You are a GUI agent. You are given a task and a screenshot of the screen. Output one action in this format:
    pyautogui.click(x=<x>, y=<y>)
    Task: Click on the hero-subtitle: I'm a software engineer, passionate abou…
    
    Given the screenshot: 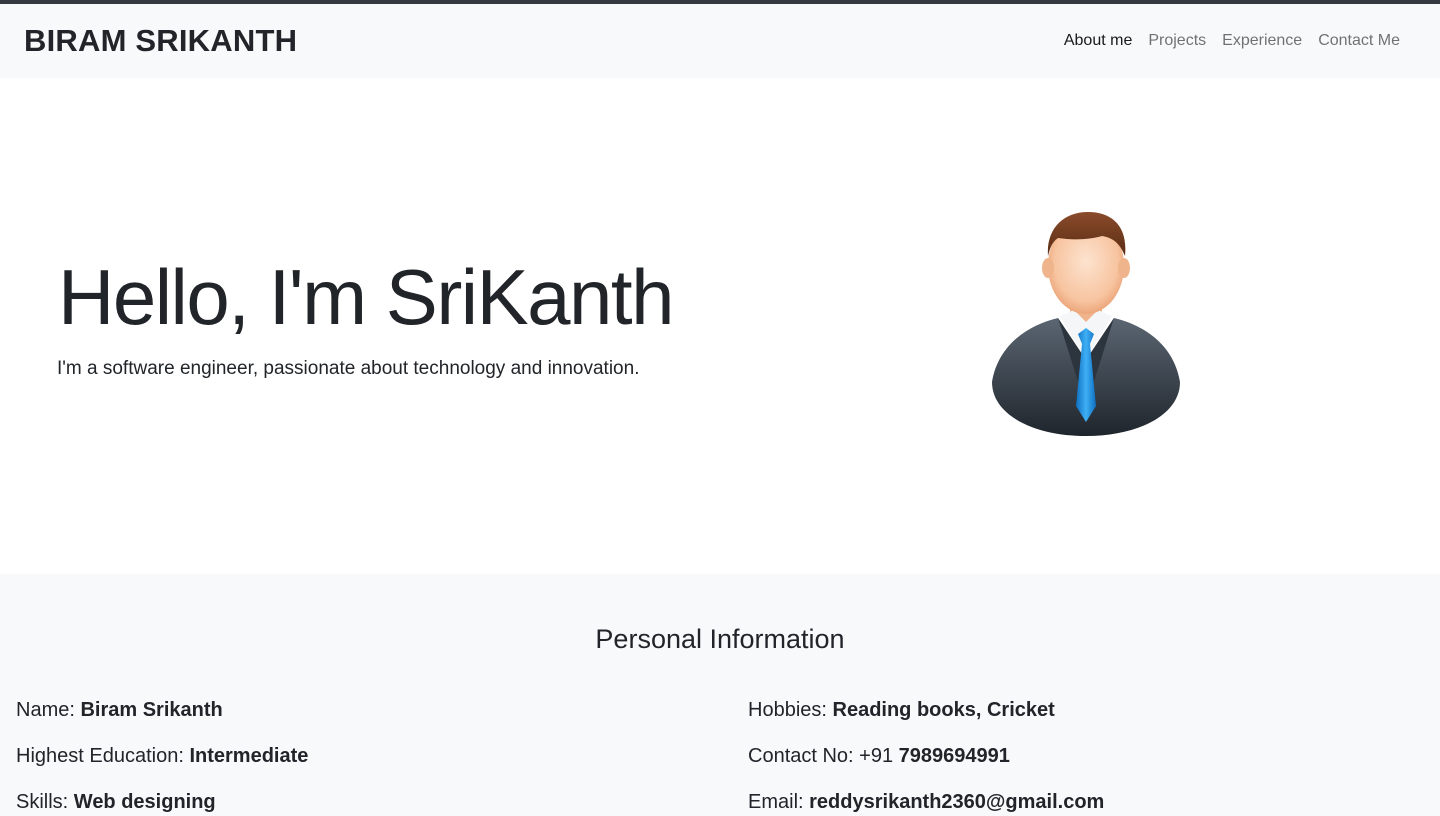 What is the action you would take?
    pyautogui.click(x=348, y=368)
    